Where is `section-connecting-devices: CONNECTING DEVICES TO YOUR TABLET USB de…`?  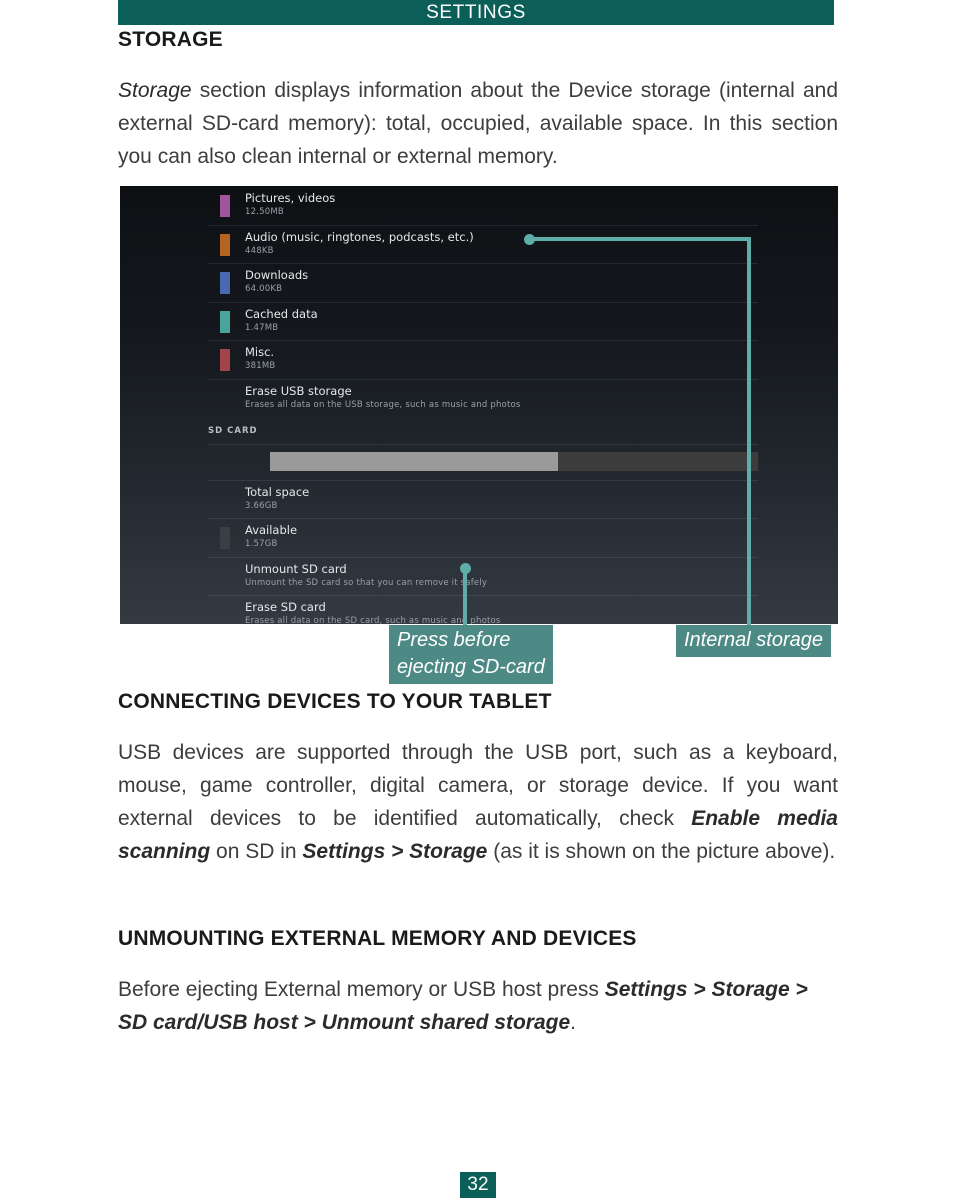
section-connecting-devices: CONNECTING DEVICES TO YOUR TABLET USB de… is located at coordinates (478, 782).